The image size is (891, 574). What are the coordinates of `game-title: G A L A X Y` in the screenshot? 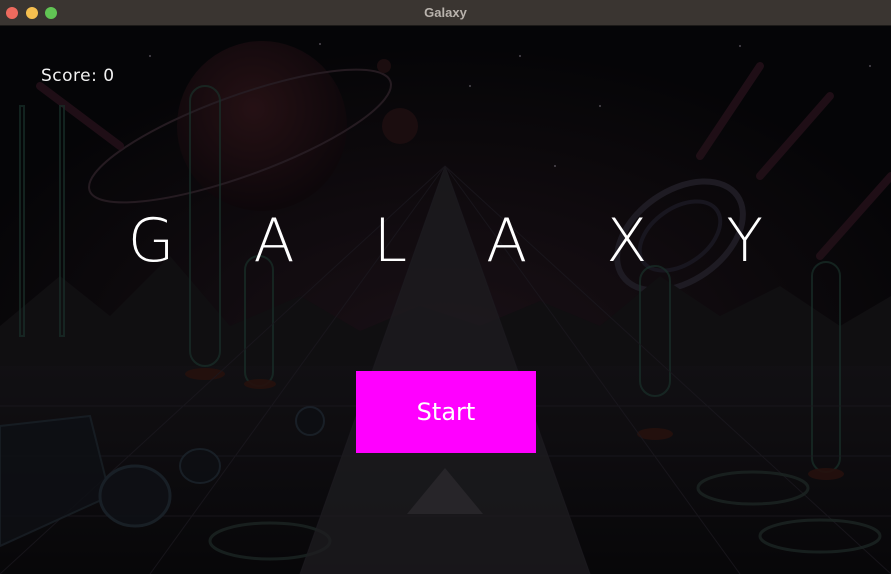 It's located at (460, 241).